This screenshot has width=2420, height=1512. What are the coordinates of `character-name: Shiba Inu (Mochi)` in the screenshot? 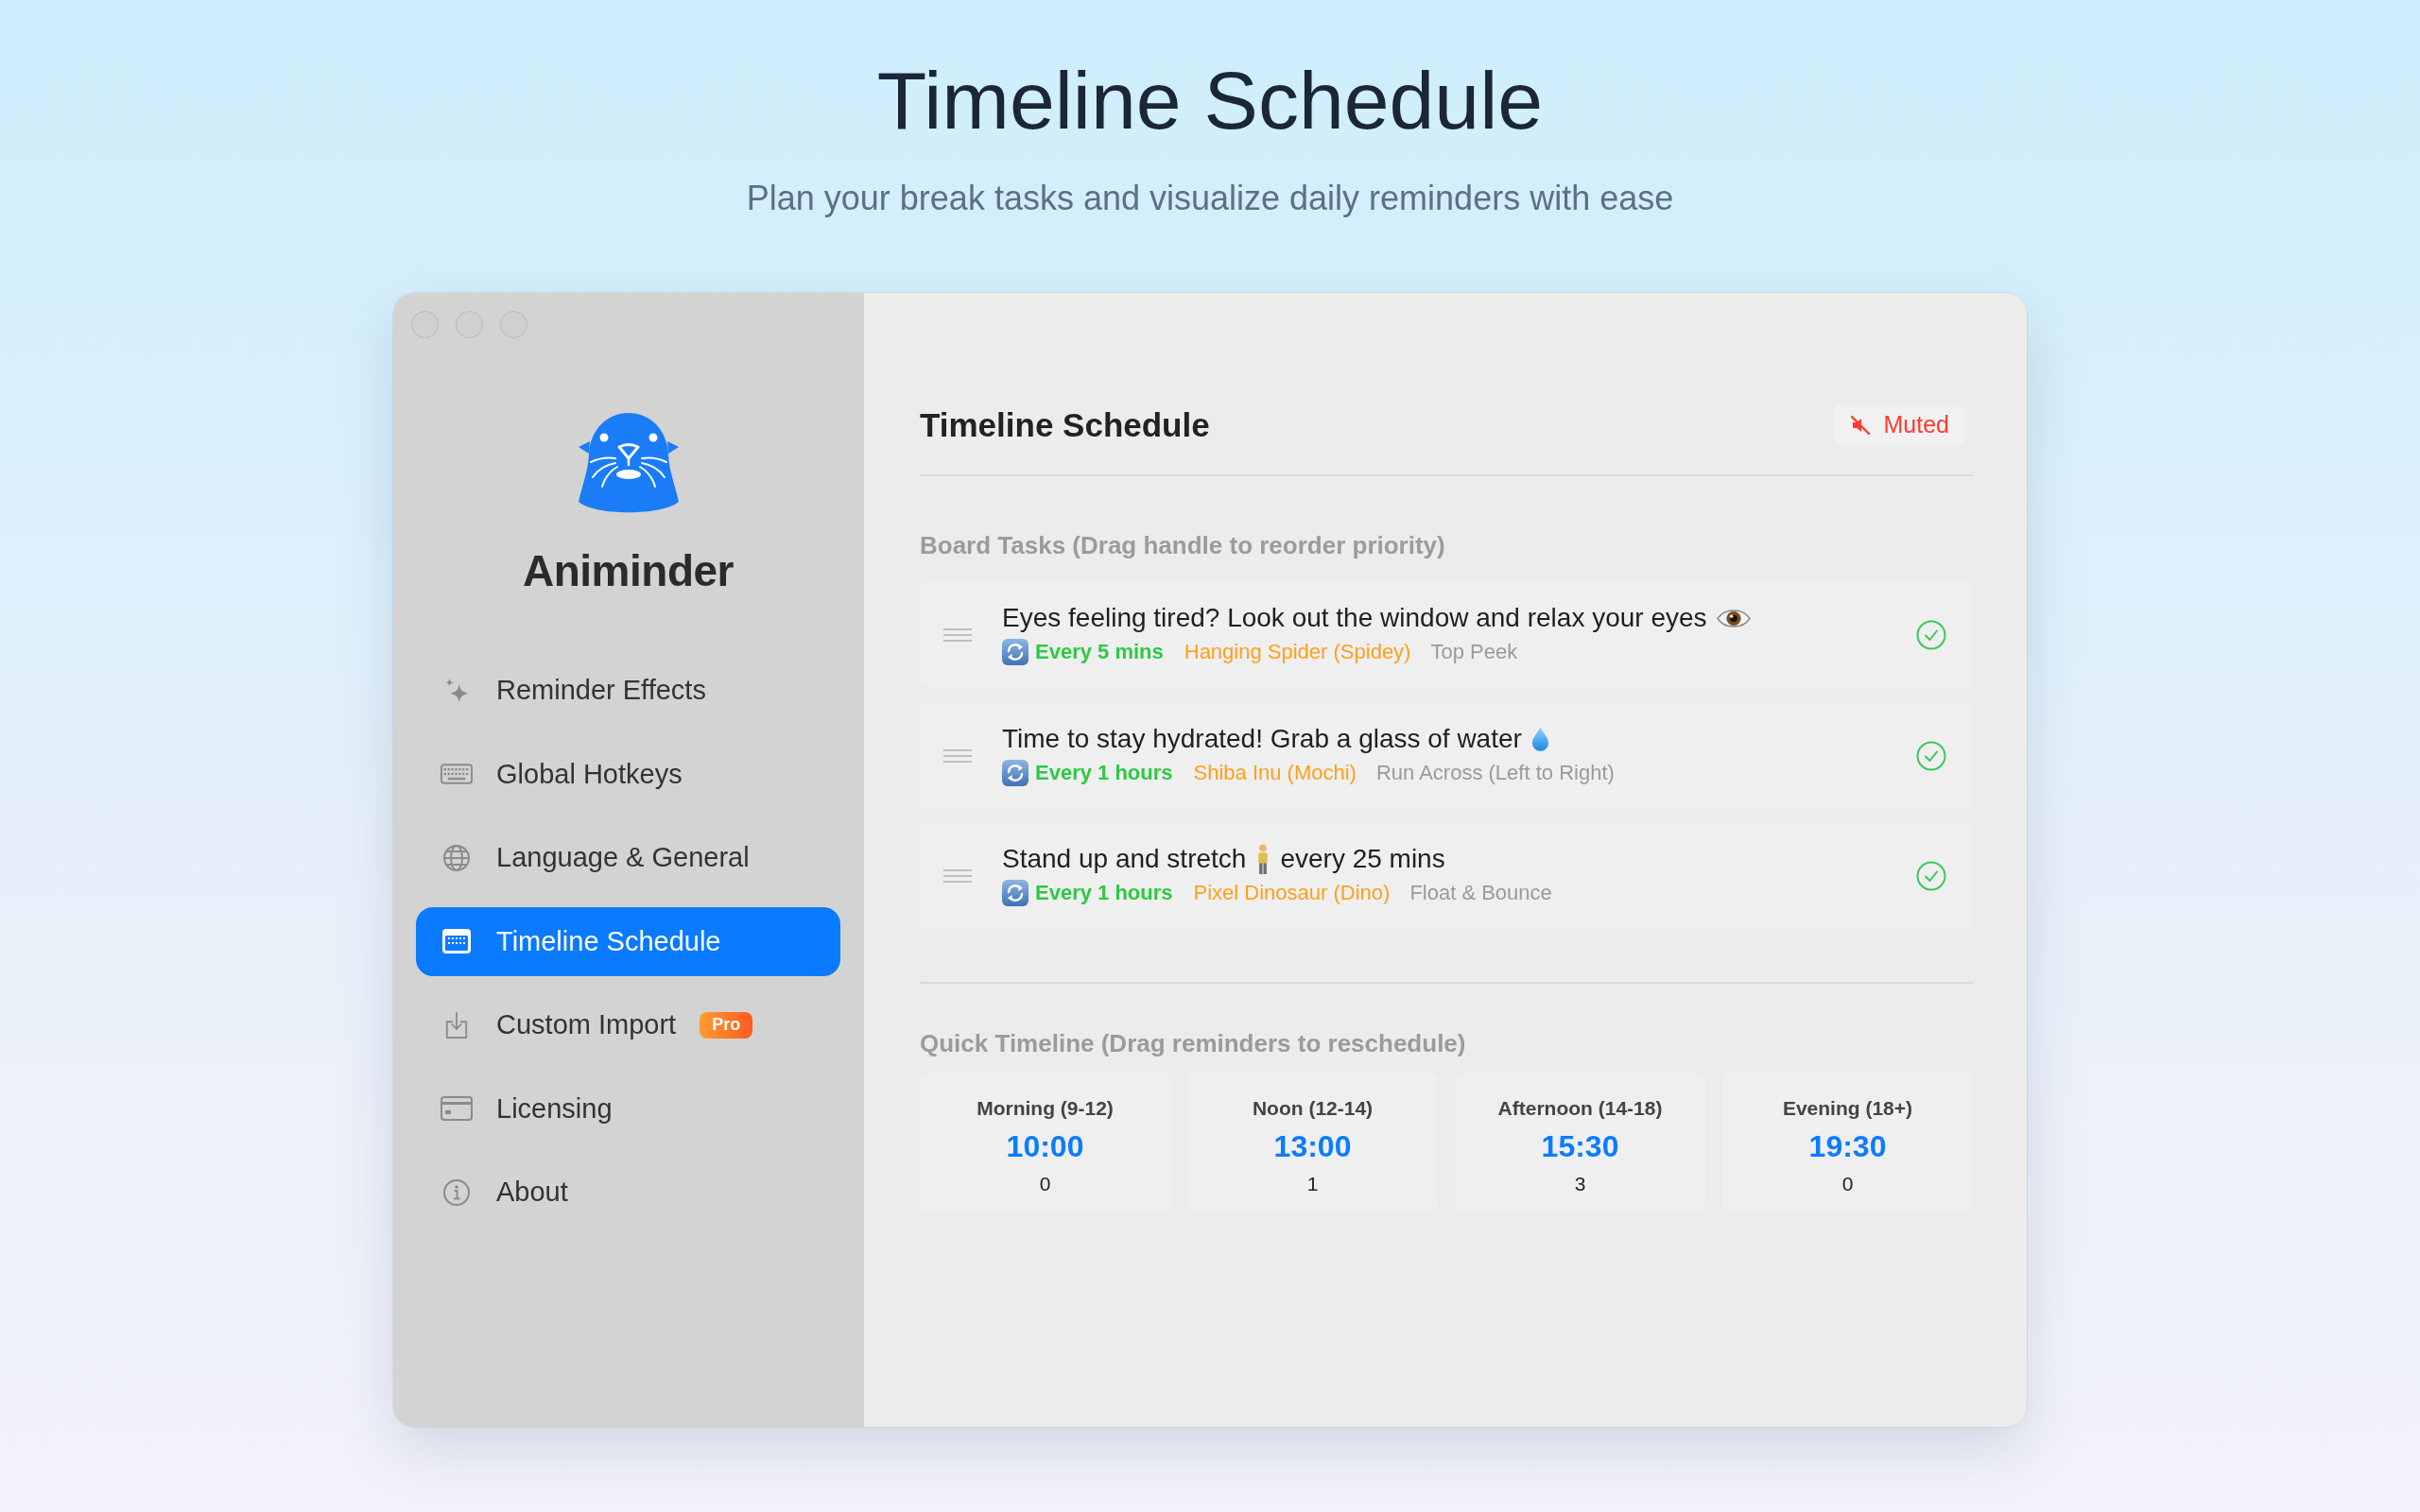 It's located at (1275, 772).